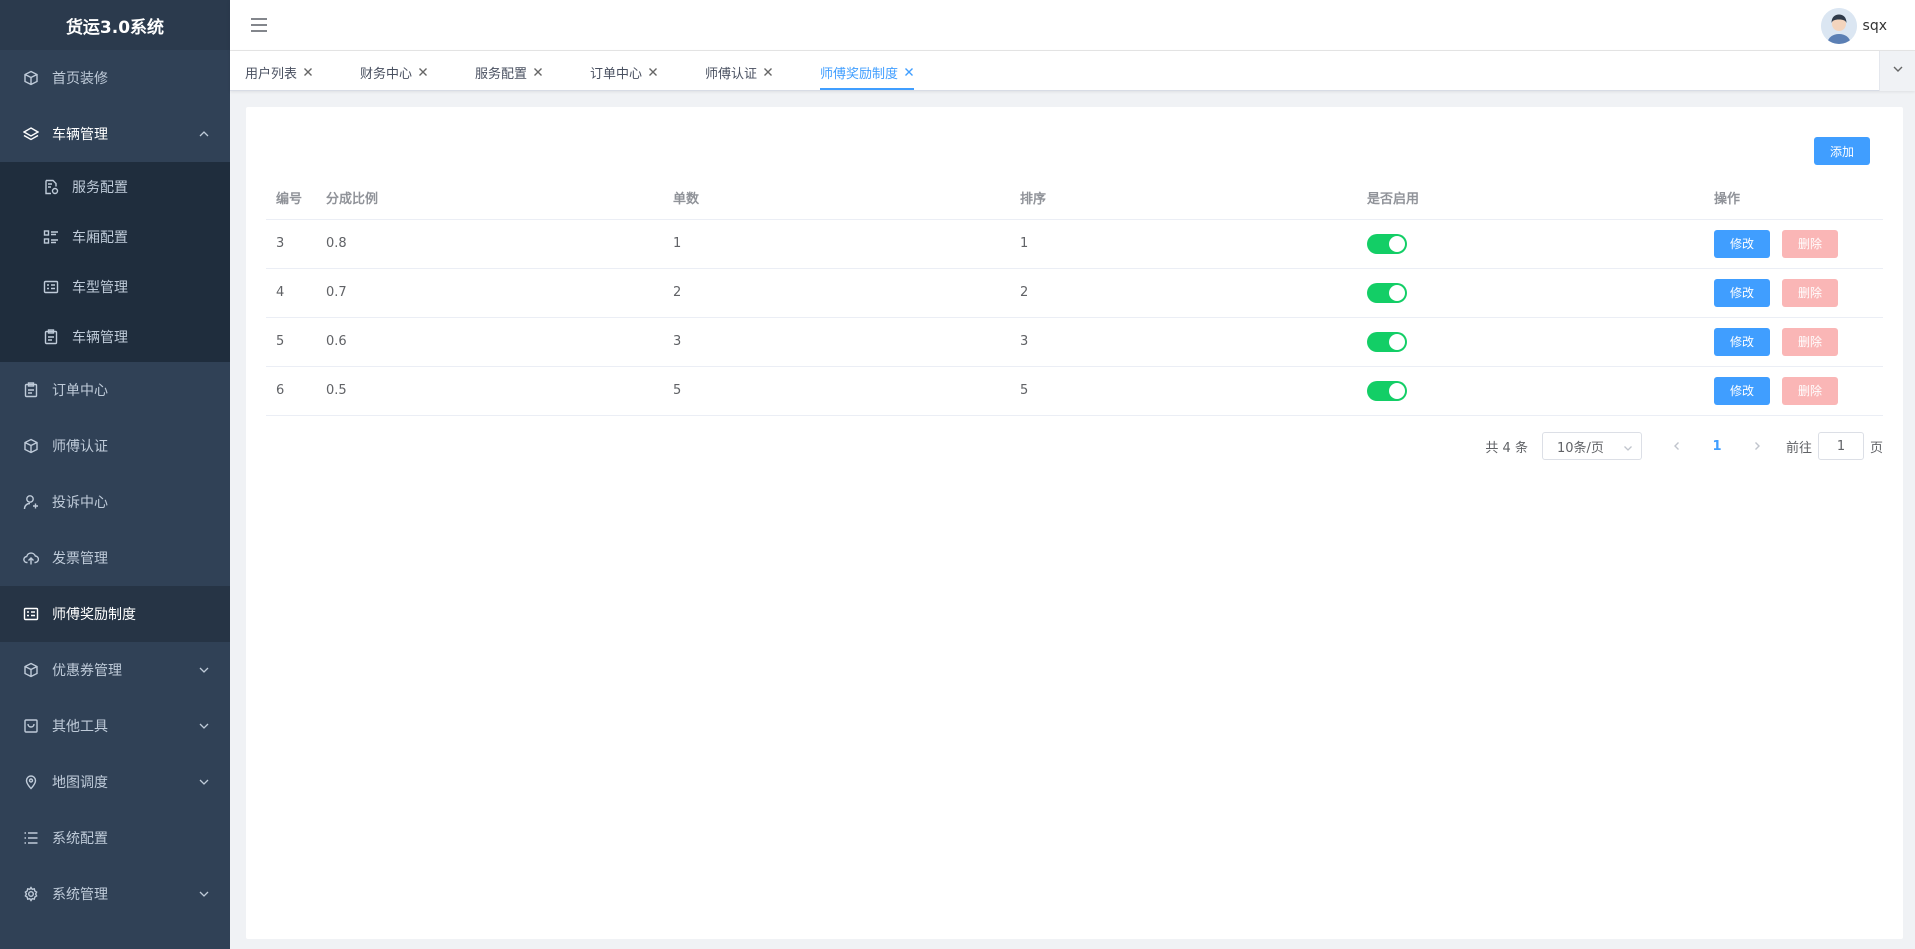 The width and height of the screenshot is (1915, 949). I want to click on tab-driver-reward: 师傅奖励制度, so click(867, 75).